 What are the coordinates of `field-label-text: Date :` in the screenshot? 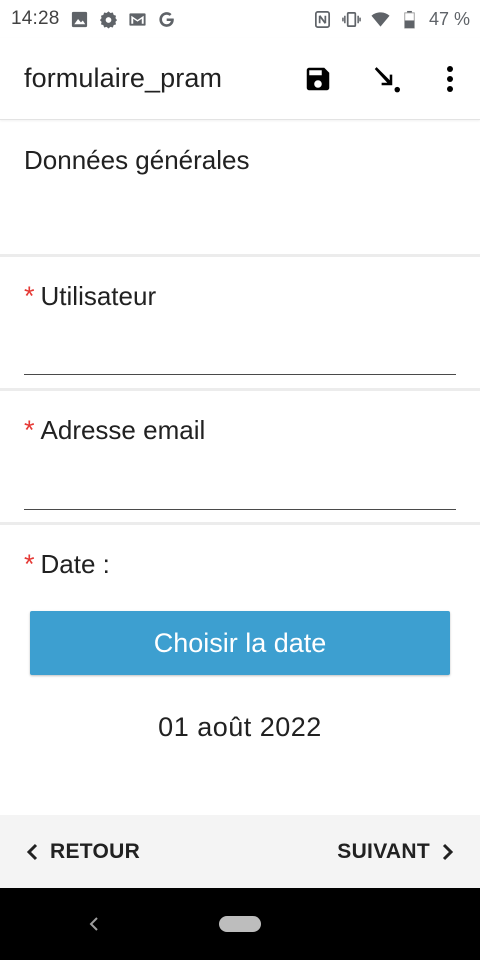 It's located at (75, 564).